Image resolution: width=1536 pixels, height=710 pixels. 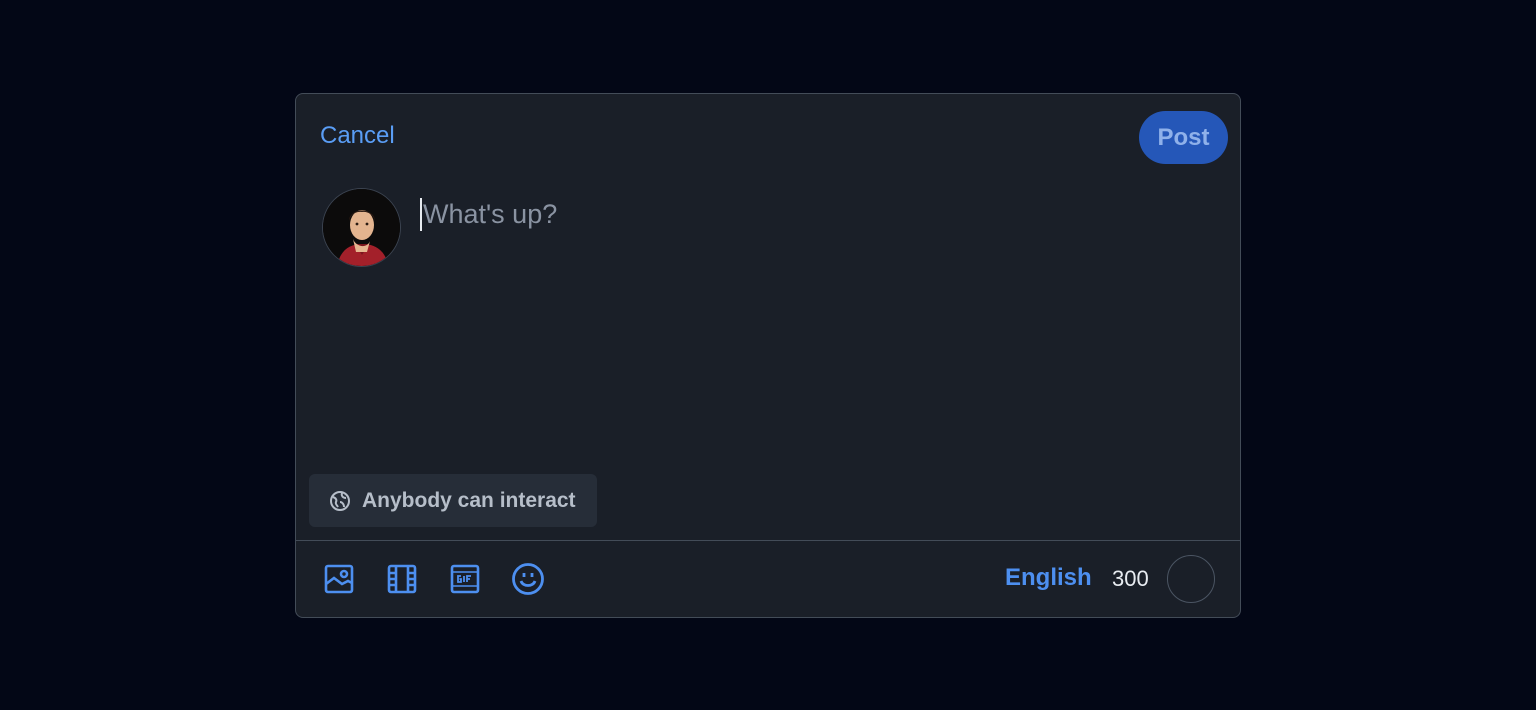 I want to click on post-button: Post, so click(x=1183, y=137).